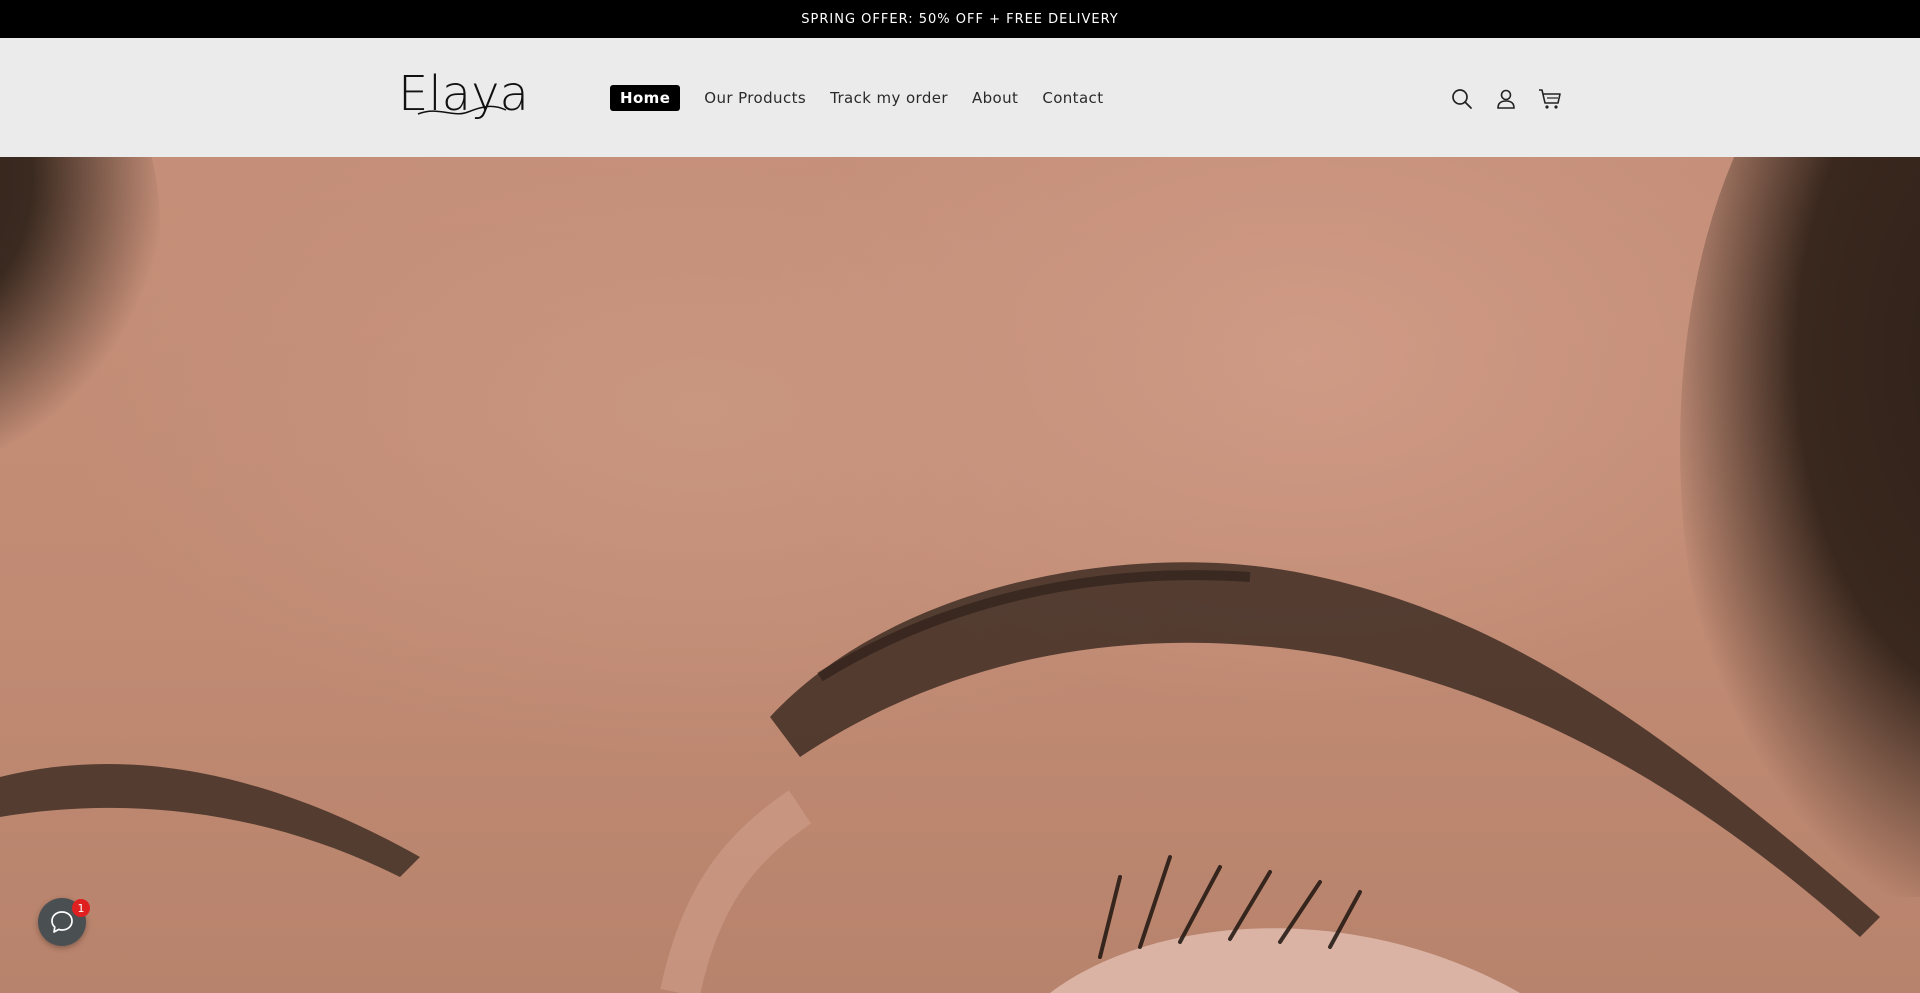 This screenshot has width=1920, height=993. Describe the element at coordinates (645, 98) in the screenshot. I see `nav-home: Home` at that location.